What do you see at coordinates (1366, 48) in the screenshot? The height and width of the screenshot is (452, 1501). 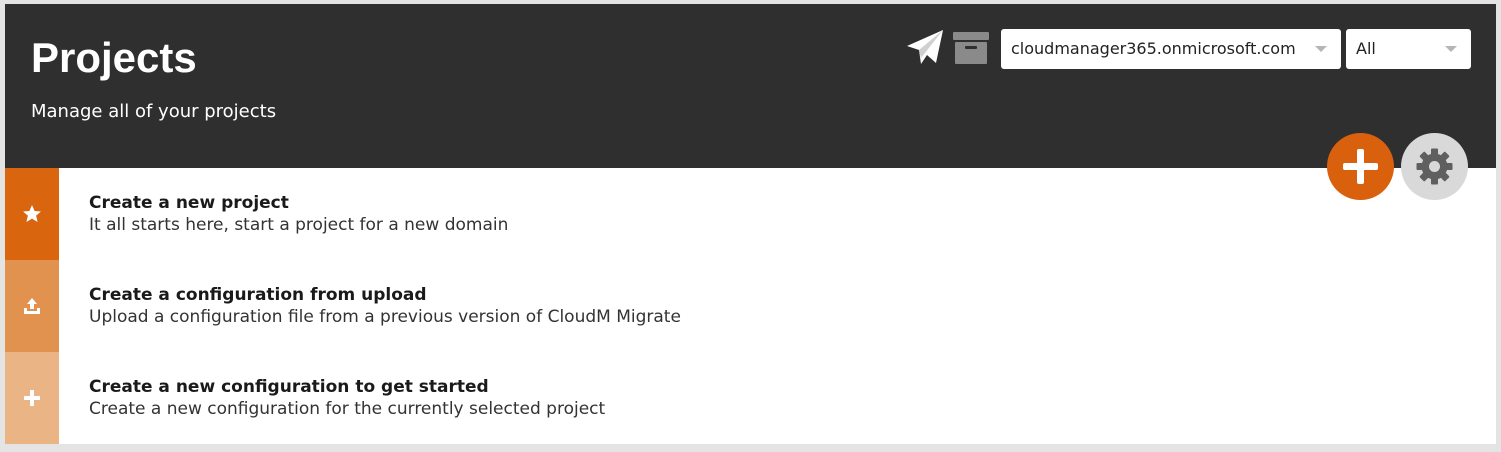 I see `filter-select-value: All` at bounding box center [1366, 48].